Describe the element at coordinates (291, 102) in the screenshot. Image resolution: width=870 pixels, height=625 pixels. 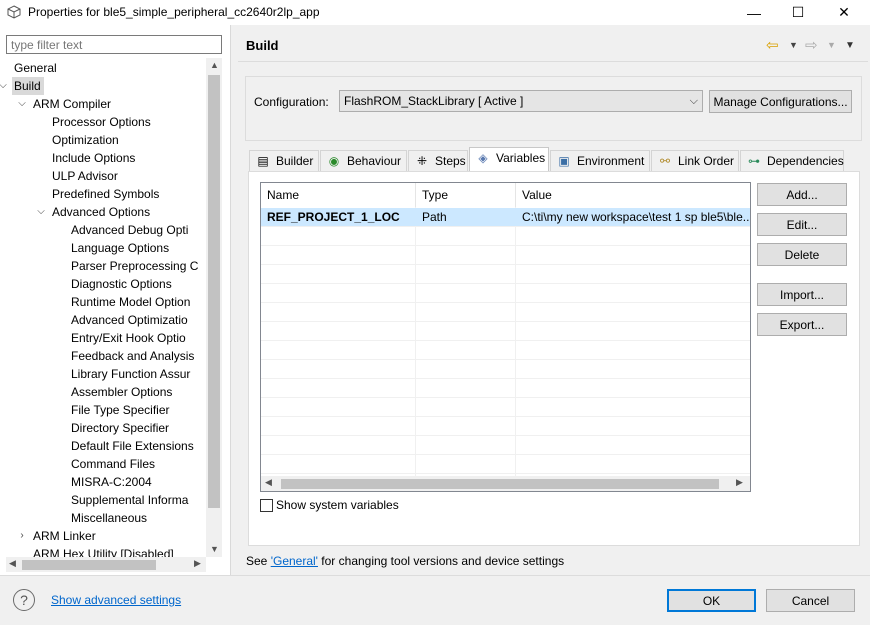
I see `configuration-label: Configuration:` at that location.